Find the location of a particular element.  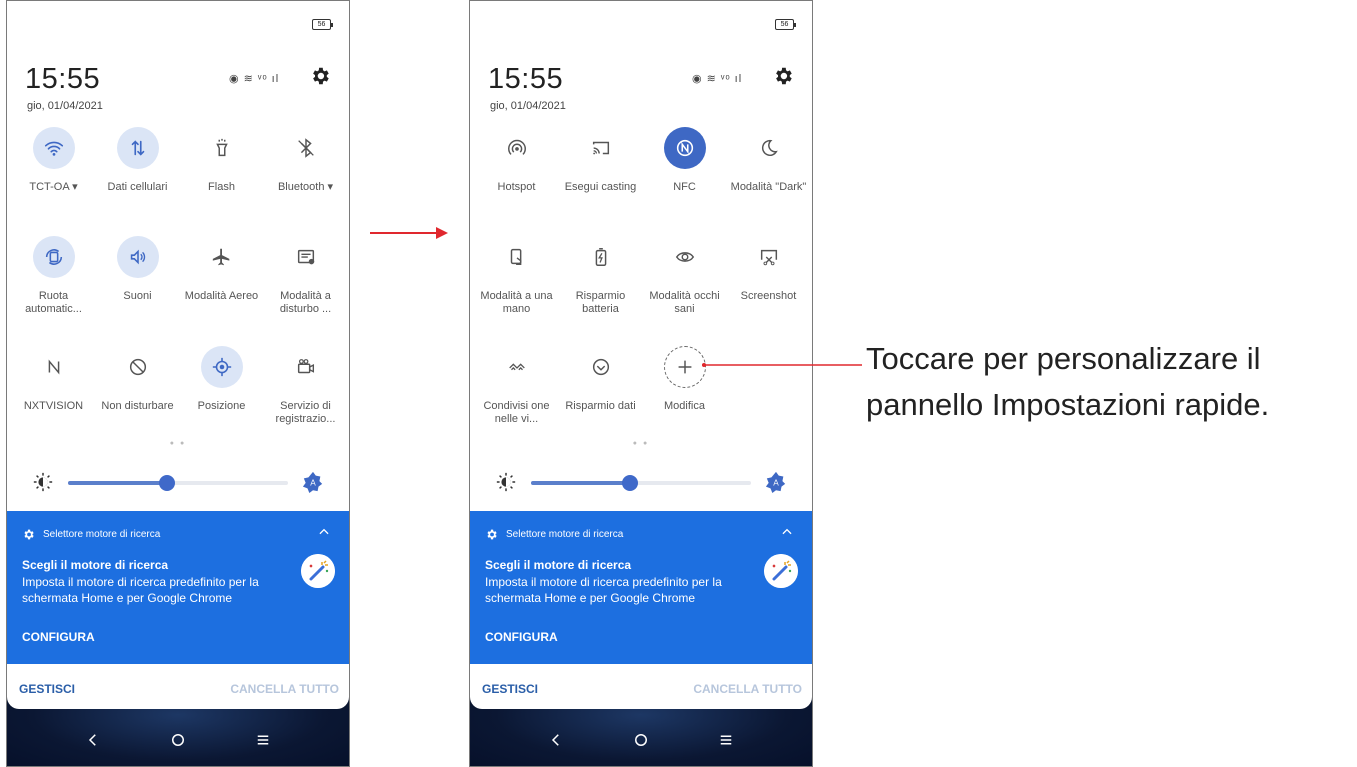

tile-battery-saver: Risparmio batteria is located at coordinates (600, 291).